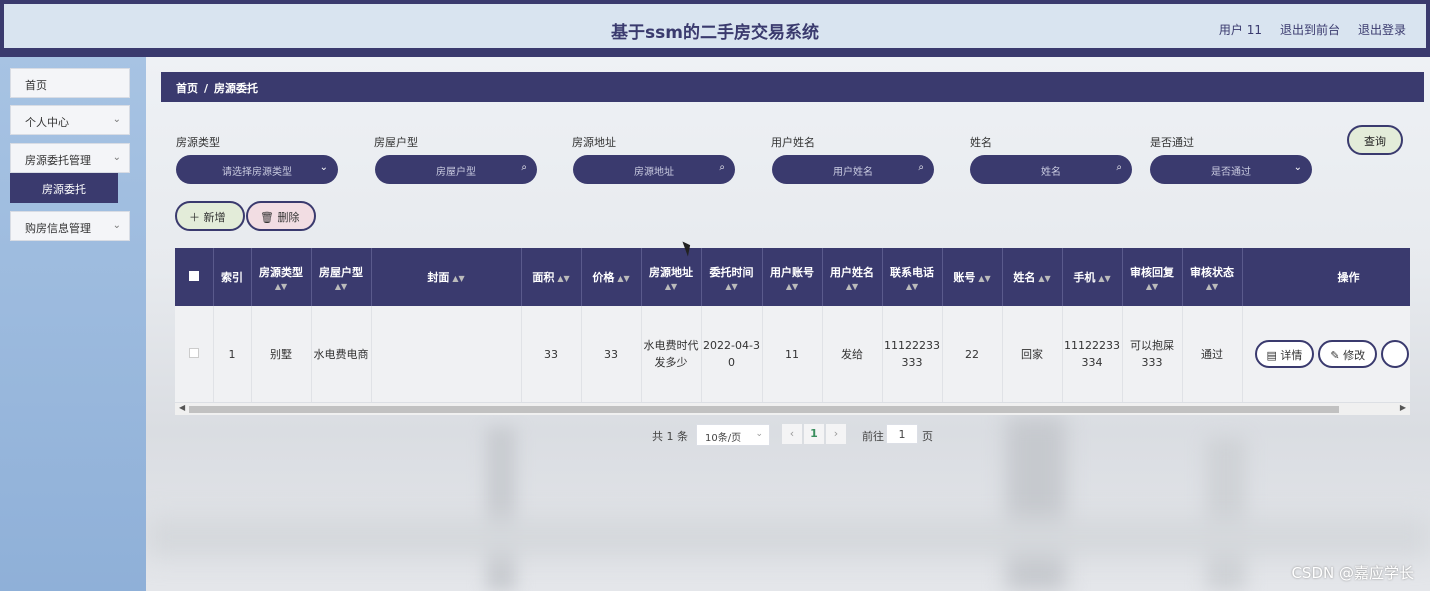 The image size is (1430, 591). What do you see at coordinates (1395, 354) in the screenshot?
I see `more-action-button` at bounding box center [1395, 354].